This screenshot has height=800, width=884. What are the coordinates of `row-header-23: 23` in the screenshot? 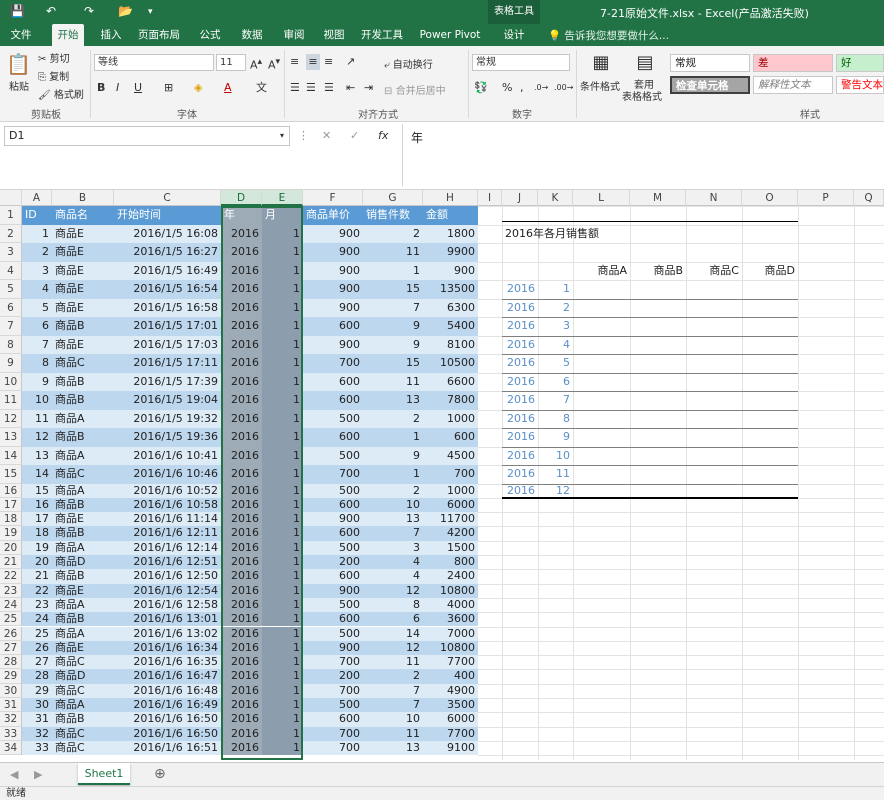 It's located at (11, 590).